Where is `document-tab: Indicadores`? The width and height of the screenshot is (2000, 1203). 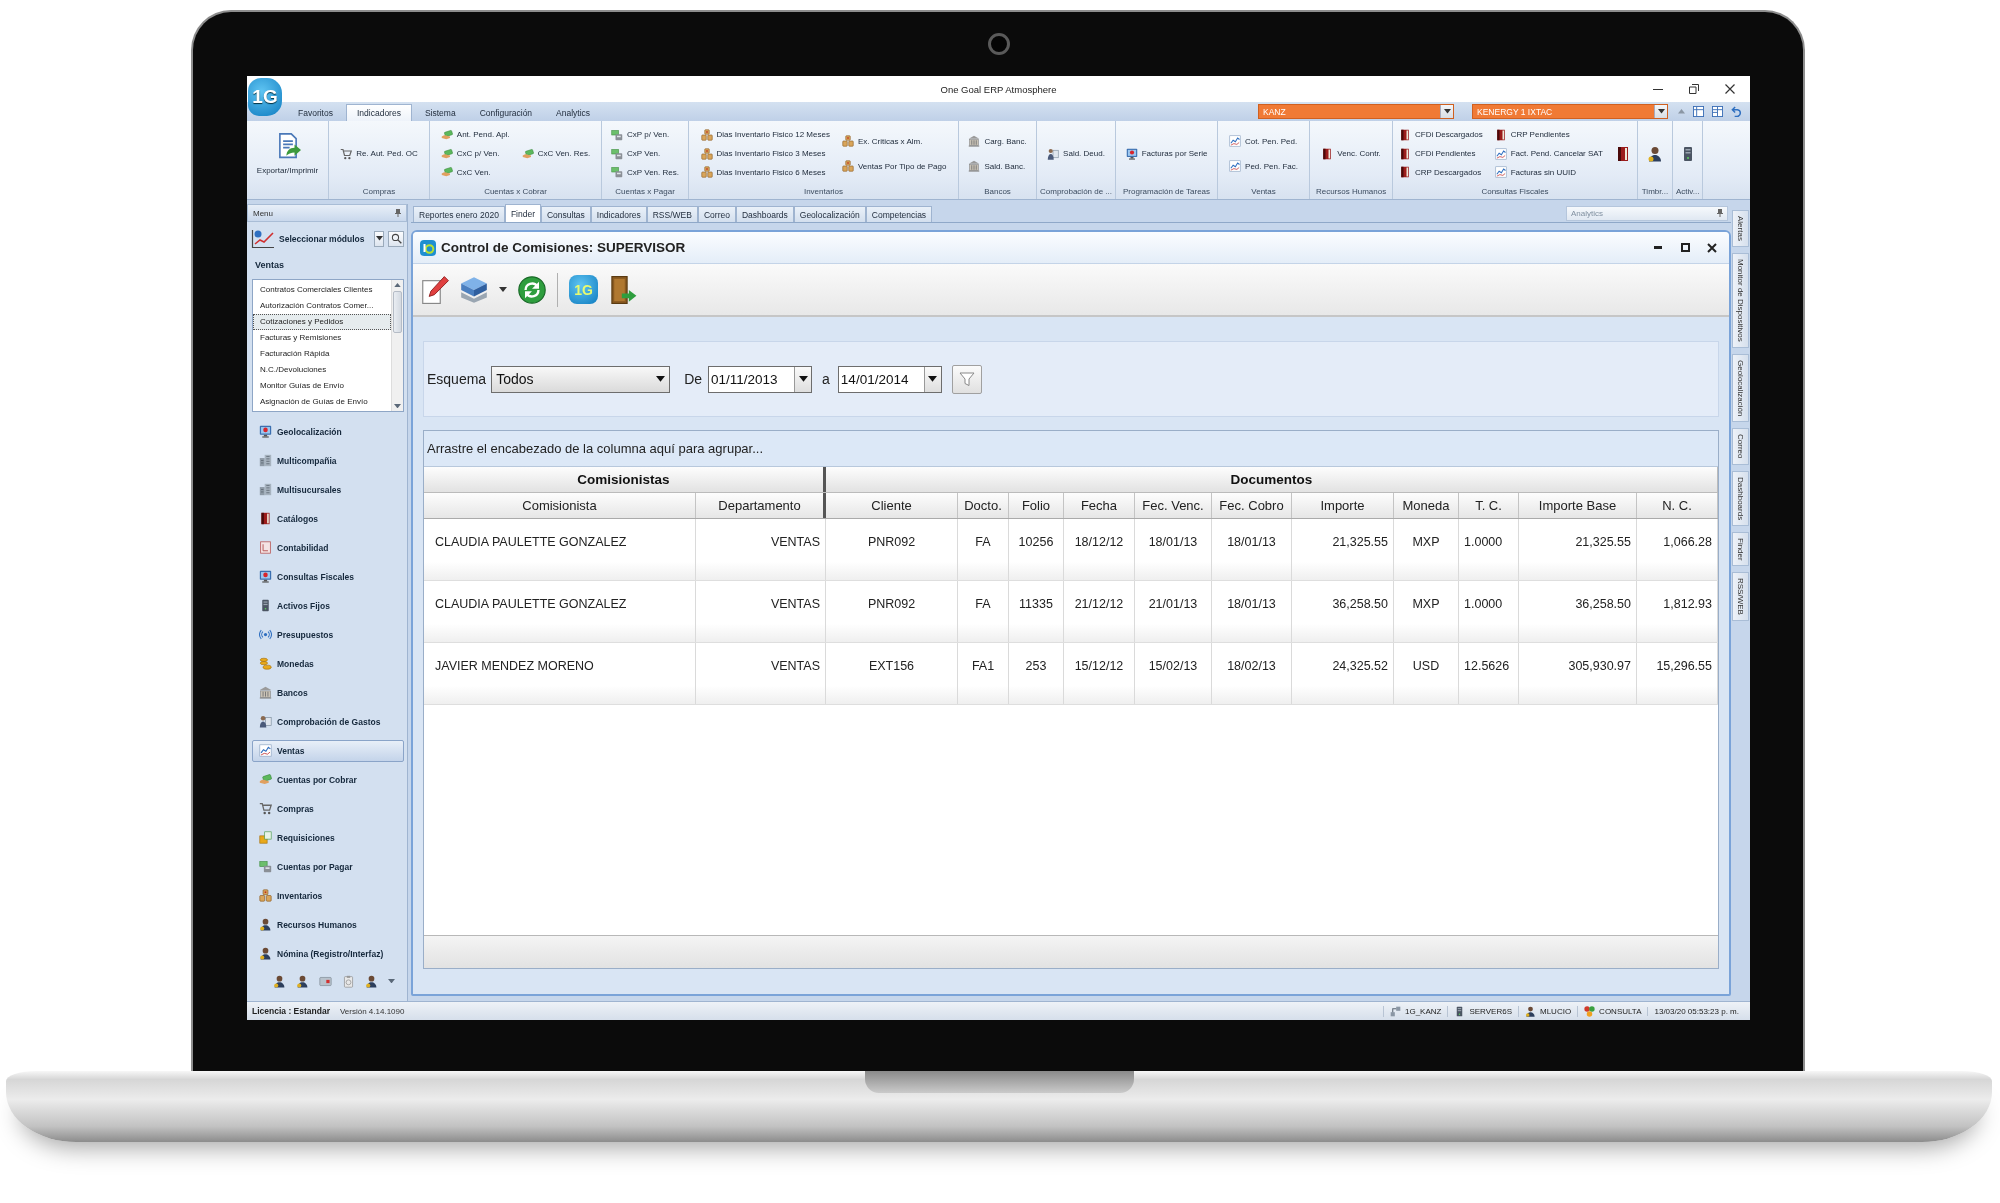
document-tab: Indicadores is located at coordinates (618, 214).